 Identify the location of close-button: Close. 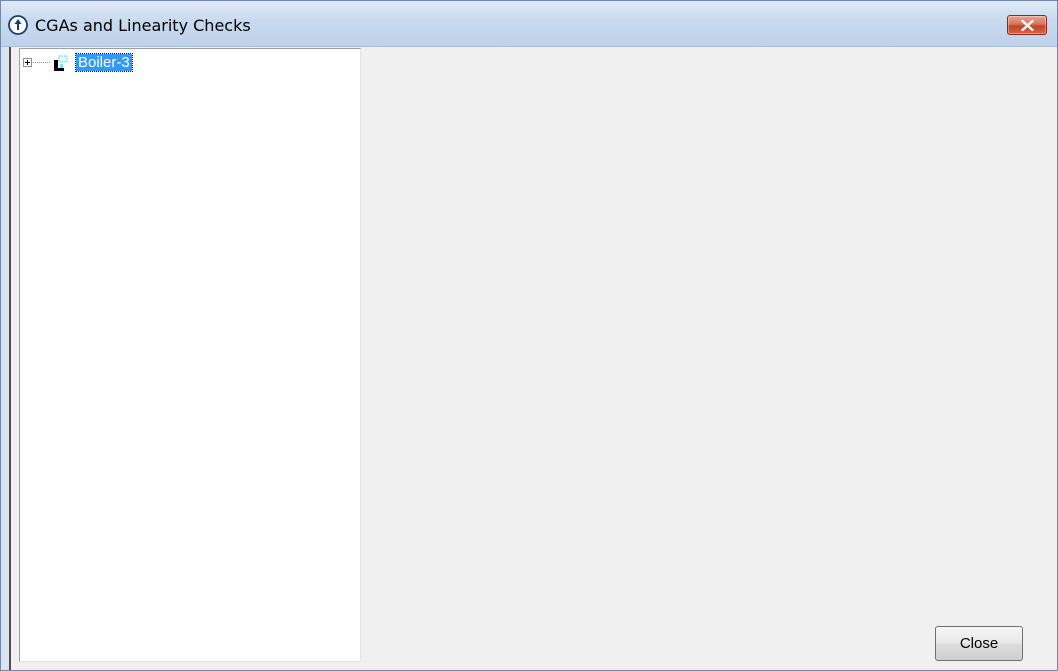
(979, 643).